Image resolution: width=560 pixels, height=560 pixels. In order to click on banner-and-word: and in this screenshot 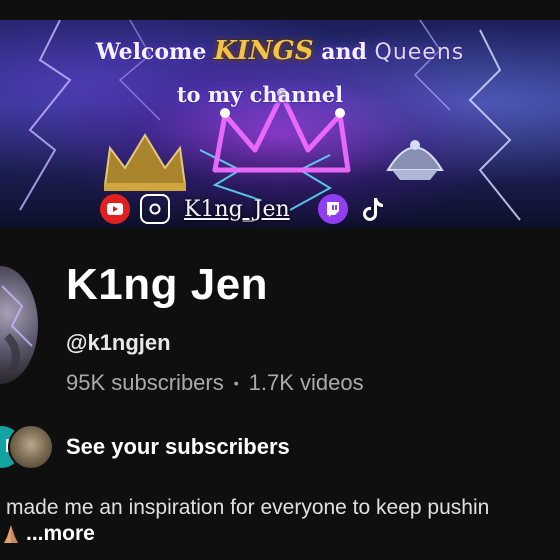, I will do `click(344, 52)`.